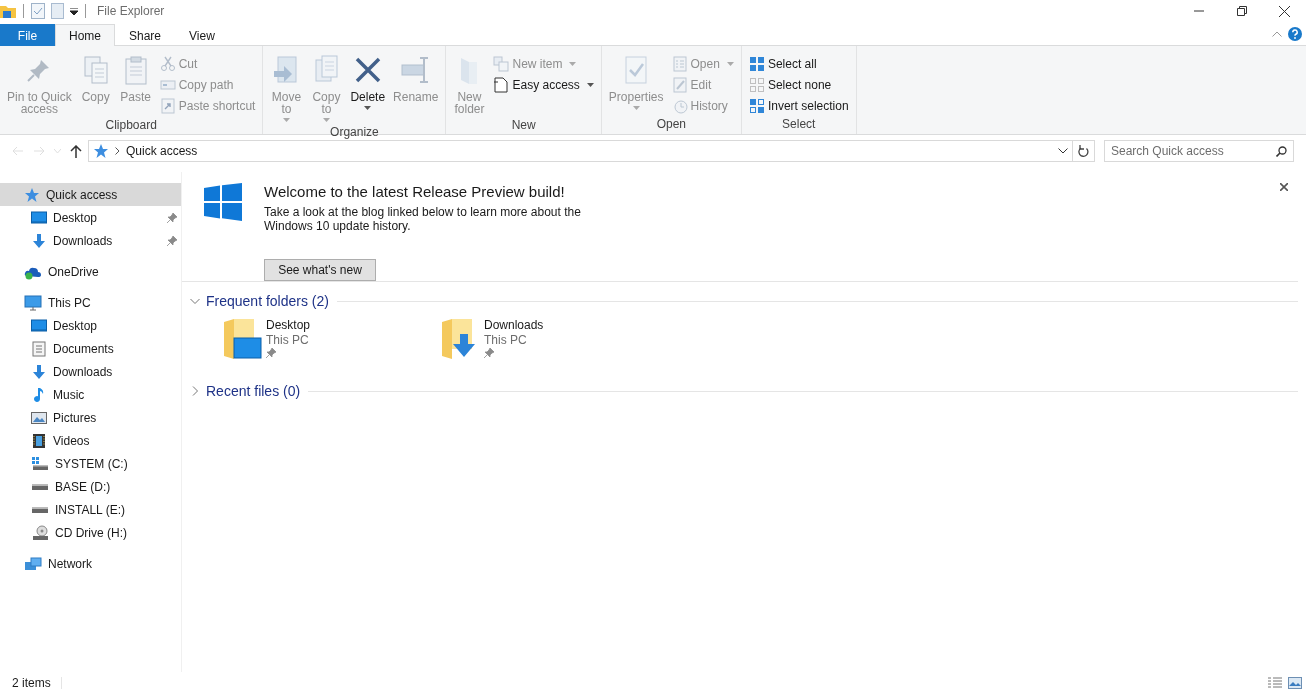 The height and width of the screenshot is (694, 1306). I want to click on details-view-button, so click(1275, 683).